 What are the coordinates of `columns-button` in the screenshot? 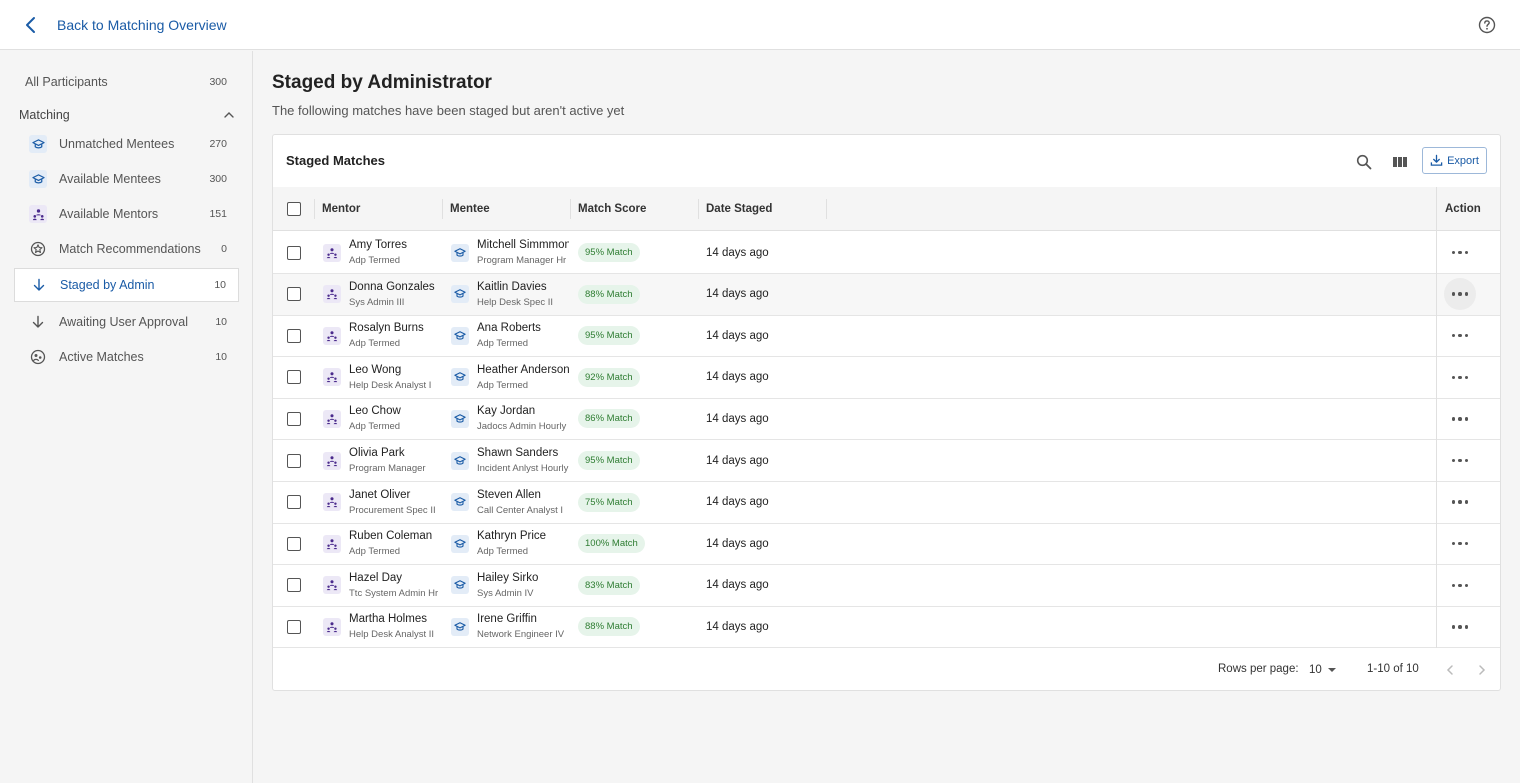 It's located at (1400, 162).